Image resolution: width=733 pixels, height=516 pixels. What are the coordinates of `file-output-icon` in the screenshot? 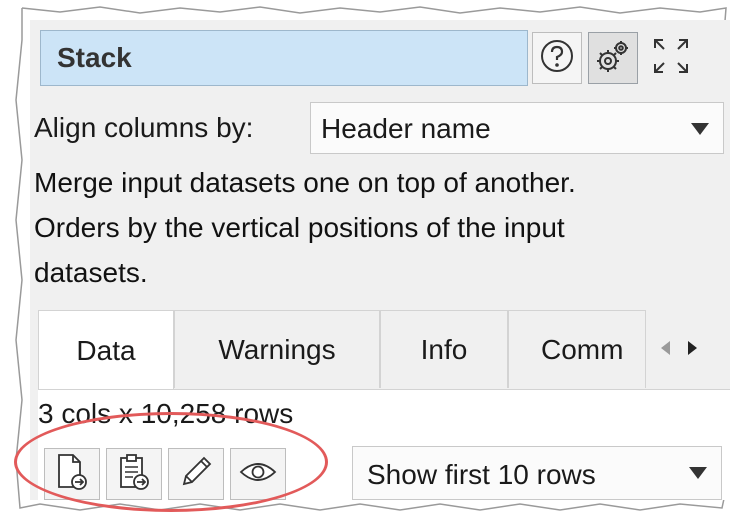 It's located at (72, 474).